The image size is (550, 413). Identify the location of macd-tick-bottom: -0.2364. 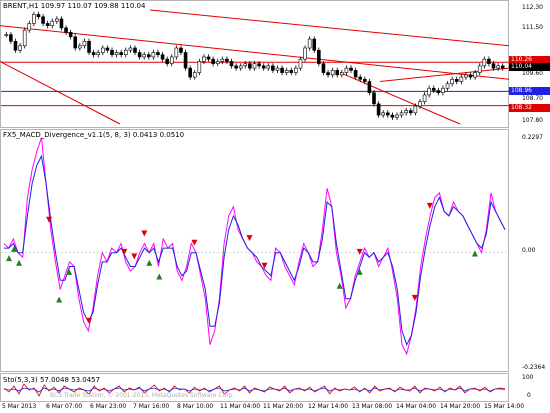
(534, 367).